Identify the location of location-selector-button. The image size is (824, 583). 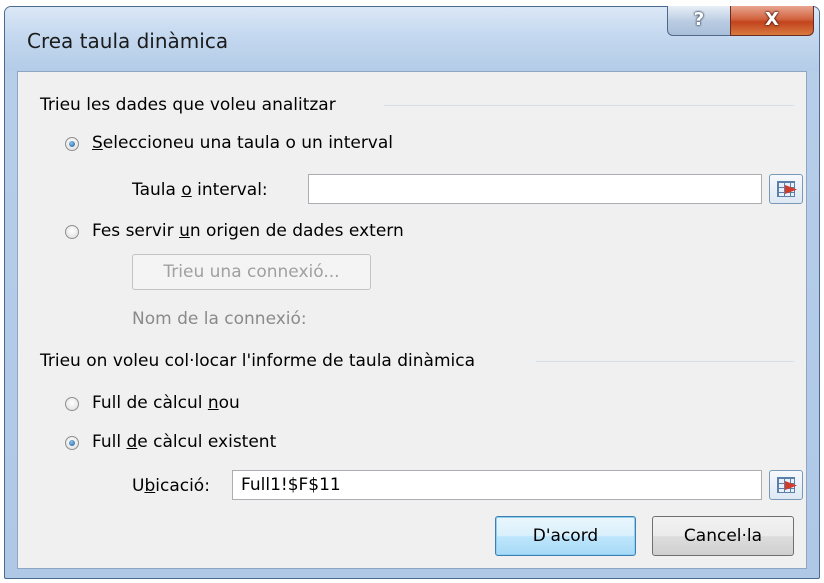
(786, 485).